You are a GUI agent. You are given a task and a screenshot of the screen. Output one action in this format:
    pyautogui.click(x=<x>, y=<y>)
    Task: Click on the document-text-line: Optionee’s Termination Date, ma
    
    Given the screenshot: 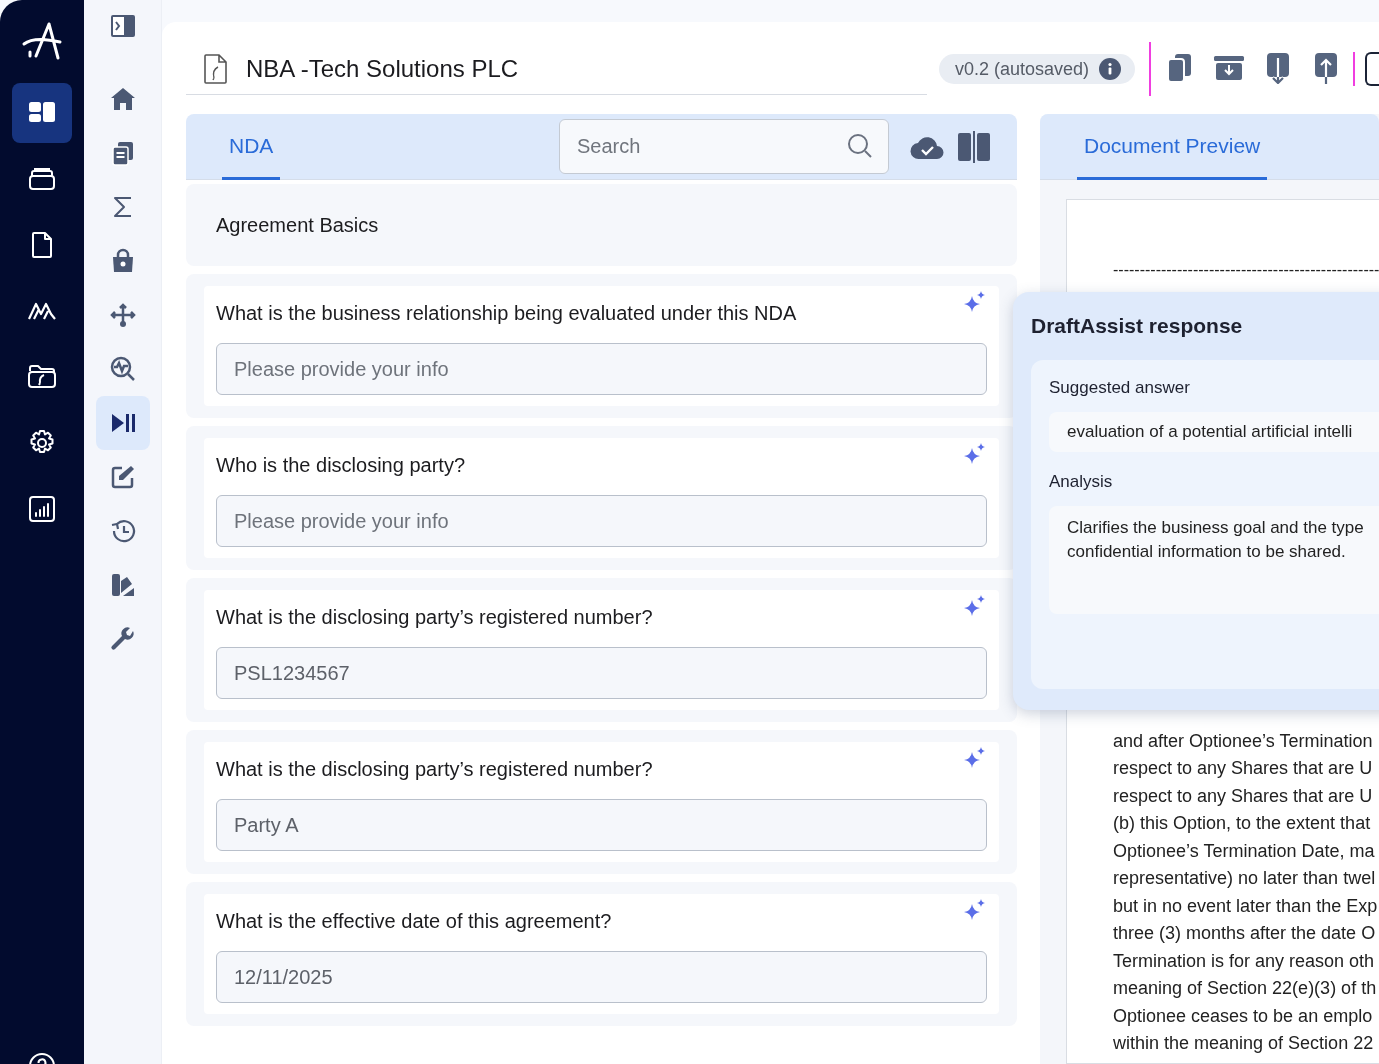 What is the action you would take?
    pyautogui.click(x=1244, y=851)
    